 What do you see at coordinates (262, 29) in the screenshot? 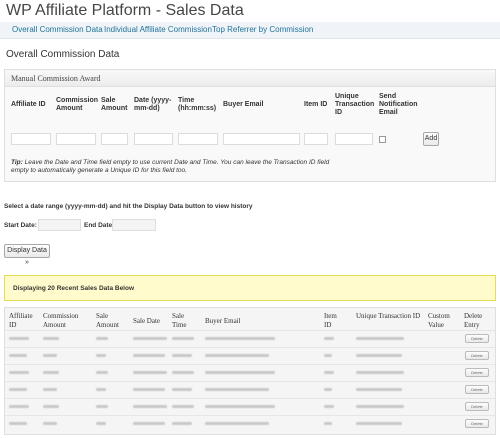
I see `tab-top-referrer-by-commission: Top Referrer by Commission` at bounding box center [262, 29].